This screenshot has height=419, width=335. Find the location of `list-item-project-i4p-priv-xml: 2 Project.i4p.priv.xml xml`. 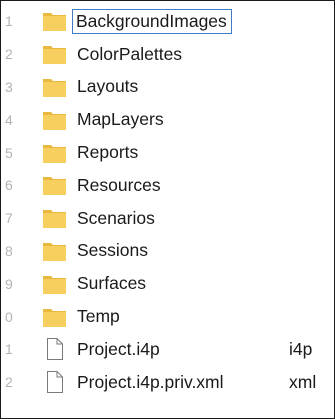

list-item-project-i4p-priv-xml: 2 Project.i4p.priv.xml xml is located at coordinates (167, 382).